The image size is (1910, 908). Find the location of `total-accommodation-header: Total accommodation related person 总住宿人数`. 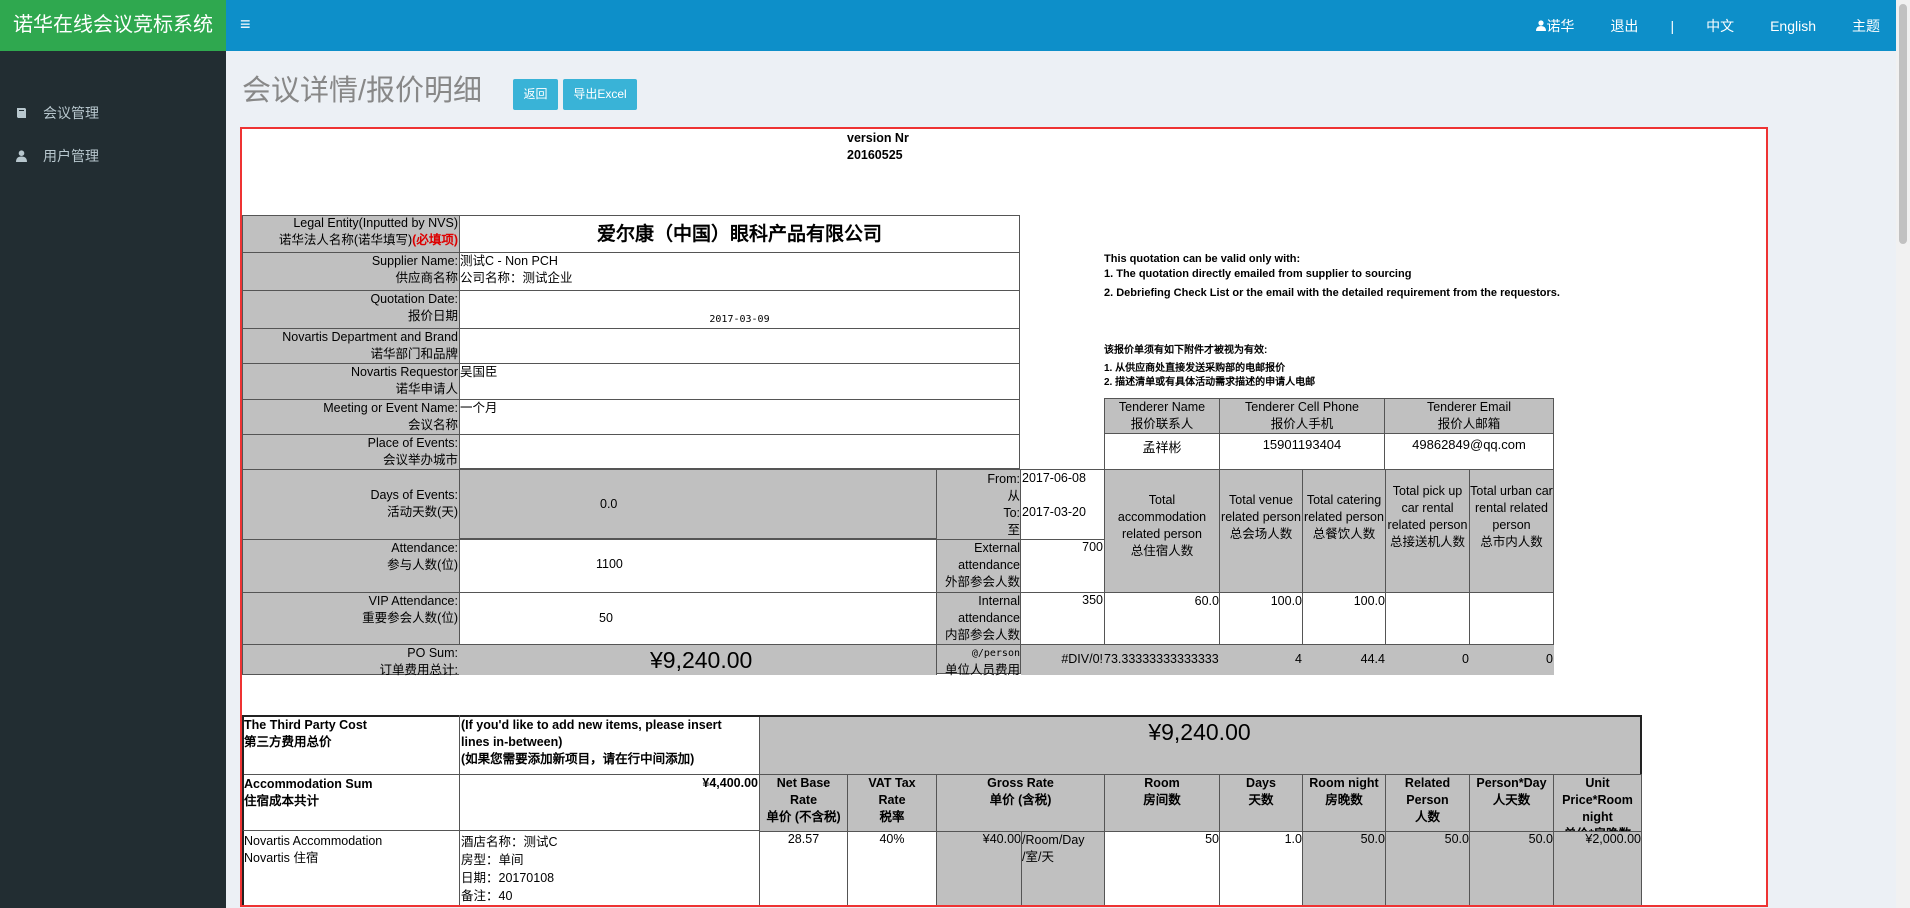

total-accommodation-header: Total accommodation related person 总住宿人数 is located at coordinates (1162, 531).